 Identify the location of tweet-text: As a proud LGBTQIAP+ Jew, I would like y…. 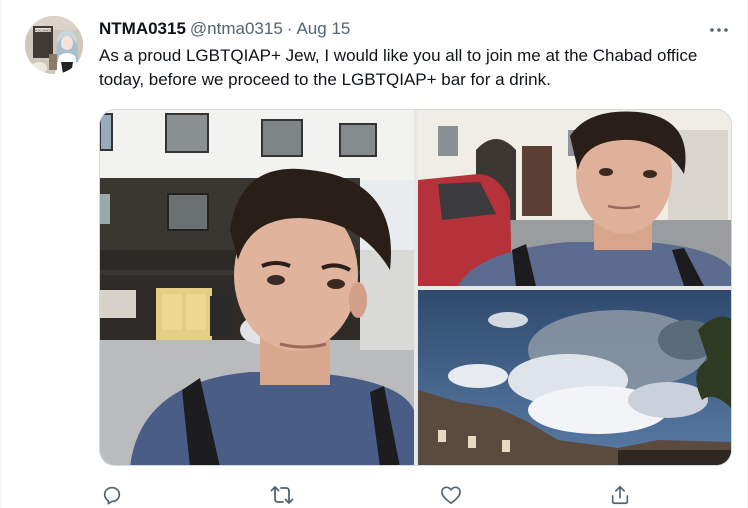
(398, 67).